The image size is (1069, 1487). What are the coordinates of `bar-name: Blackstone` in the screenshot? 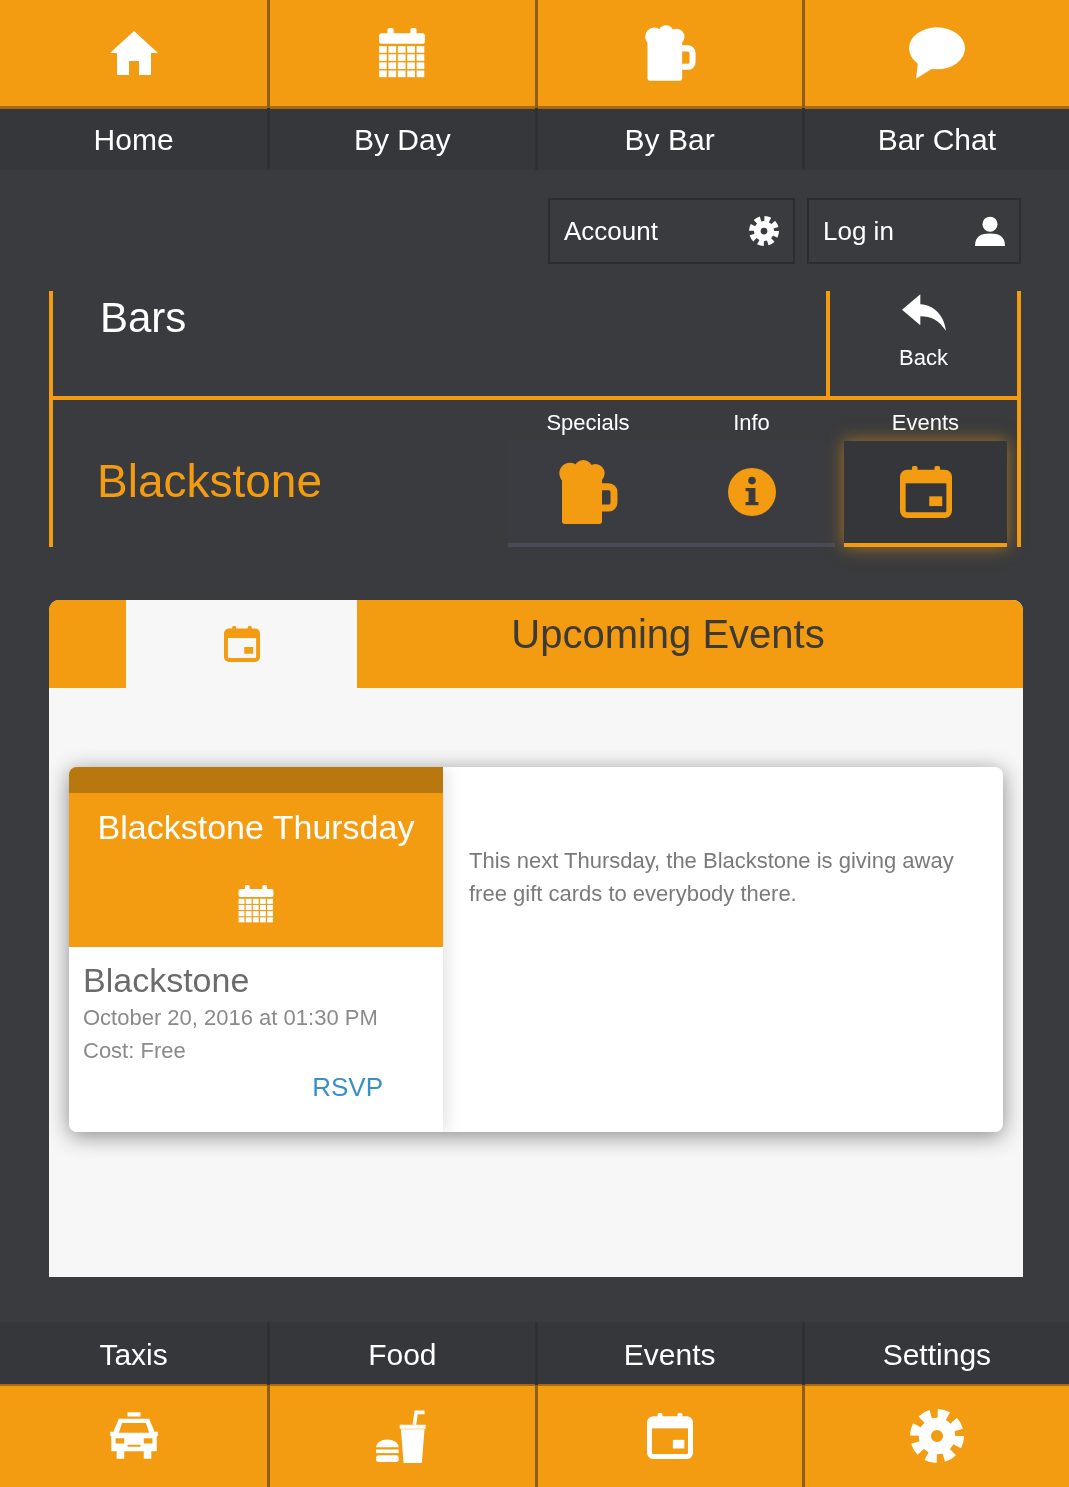 It's located at (209, 480).